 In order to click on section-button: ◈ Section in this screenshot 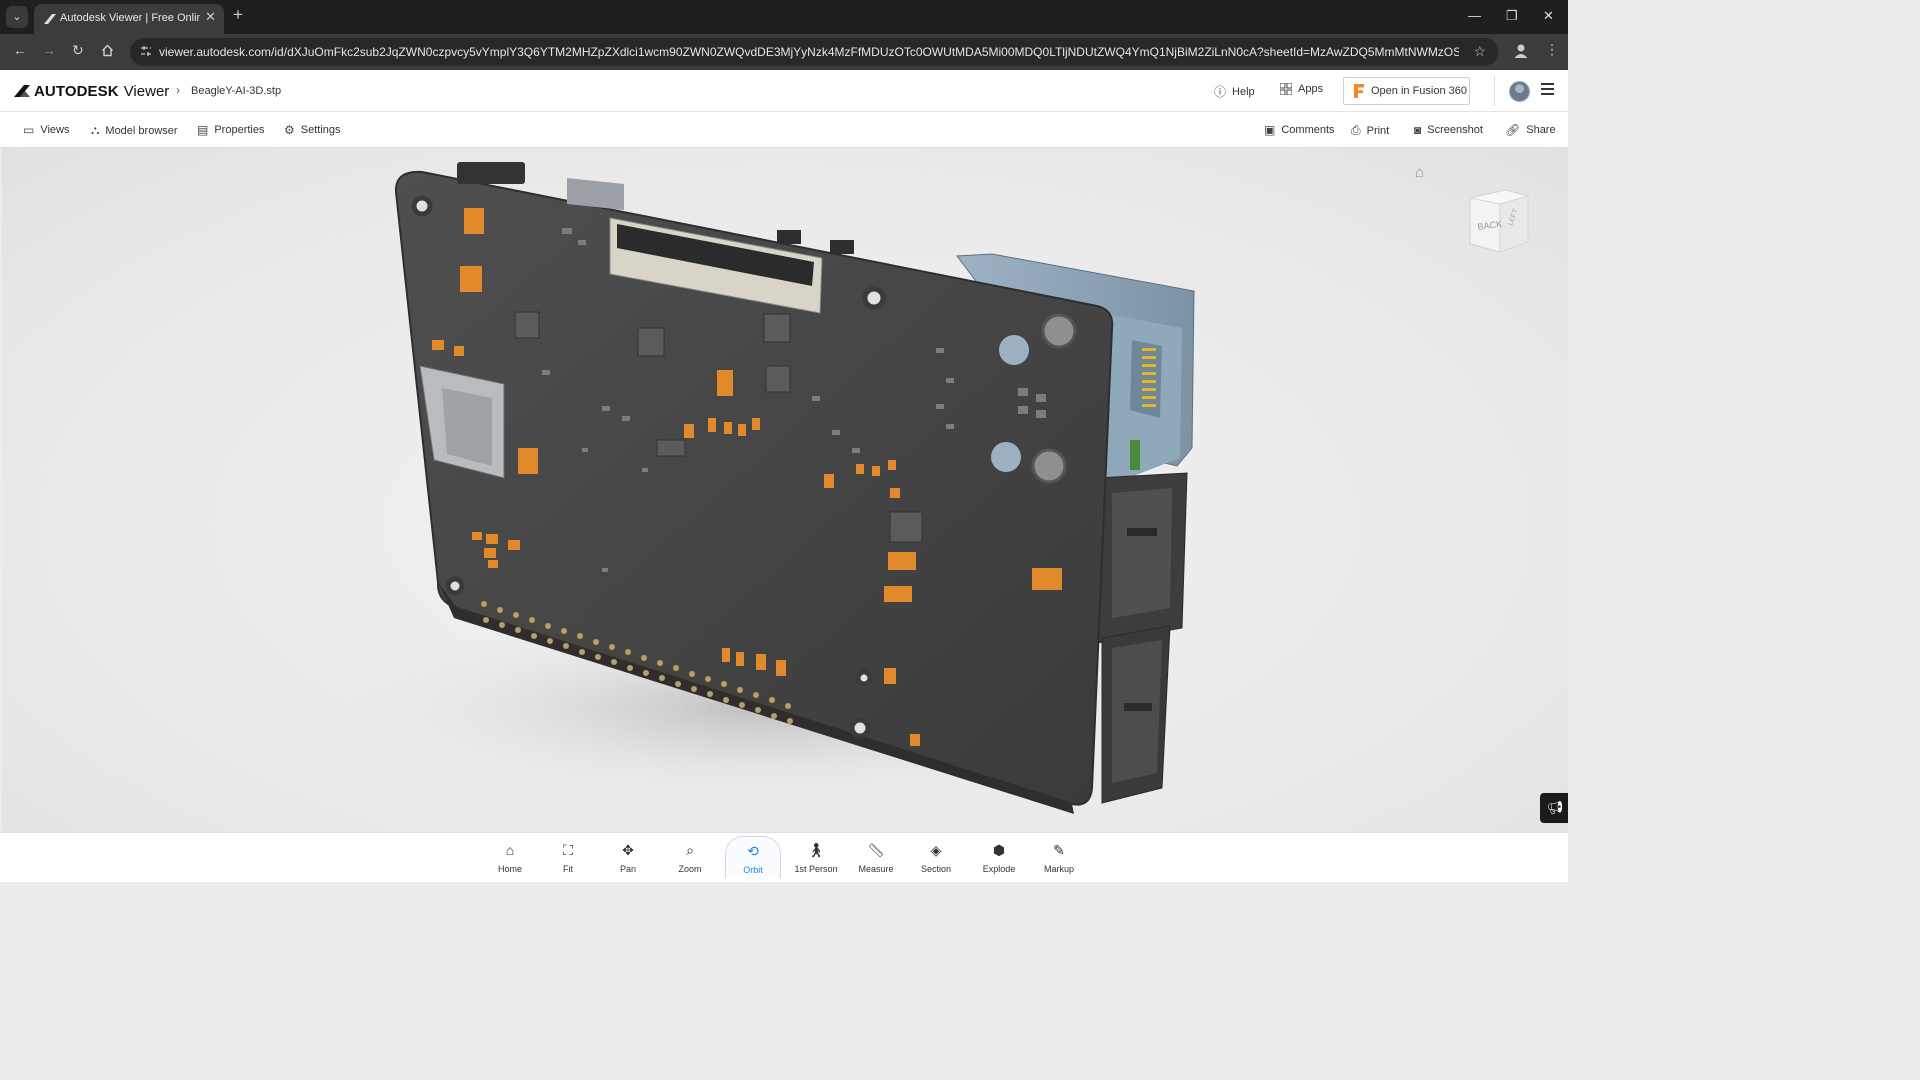, I will do `click(936, 857)`.